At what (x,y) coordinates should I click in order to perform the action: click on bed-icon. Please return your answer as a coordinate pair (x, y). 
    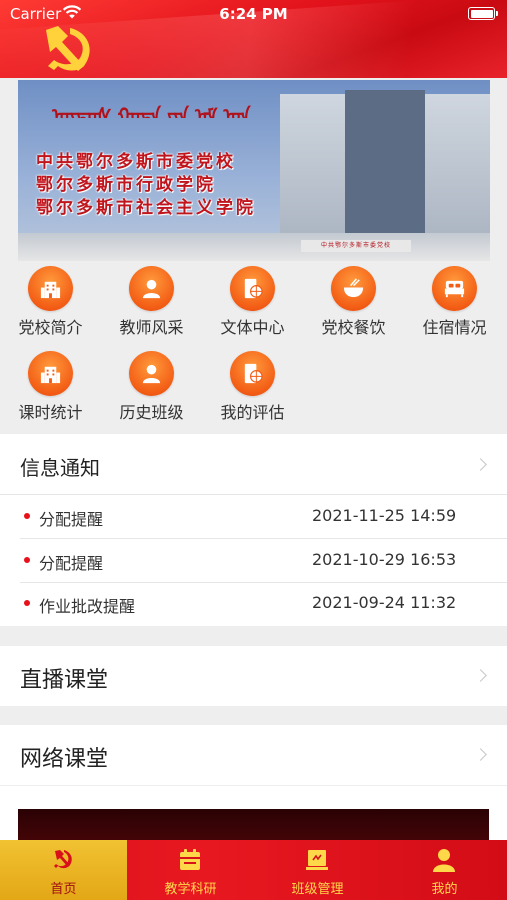
    Looking at the image, I should click on (454, 288).